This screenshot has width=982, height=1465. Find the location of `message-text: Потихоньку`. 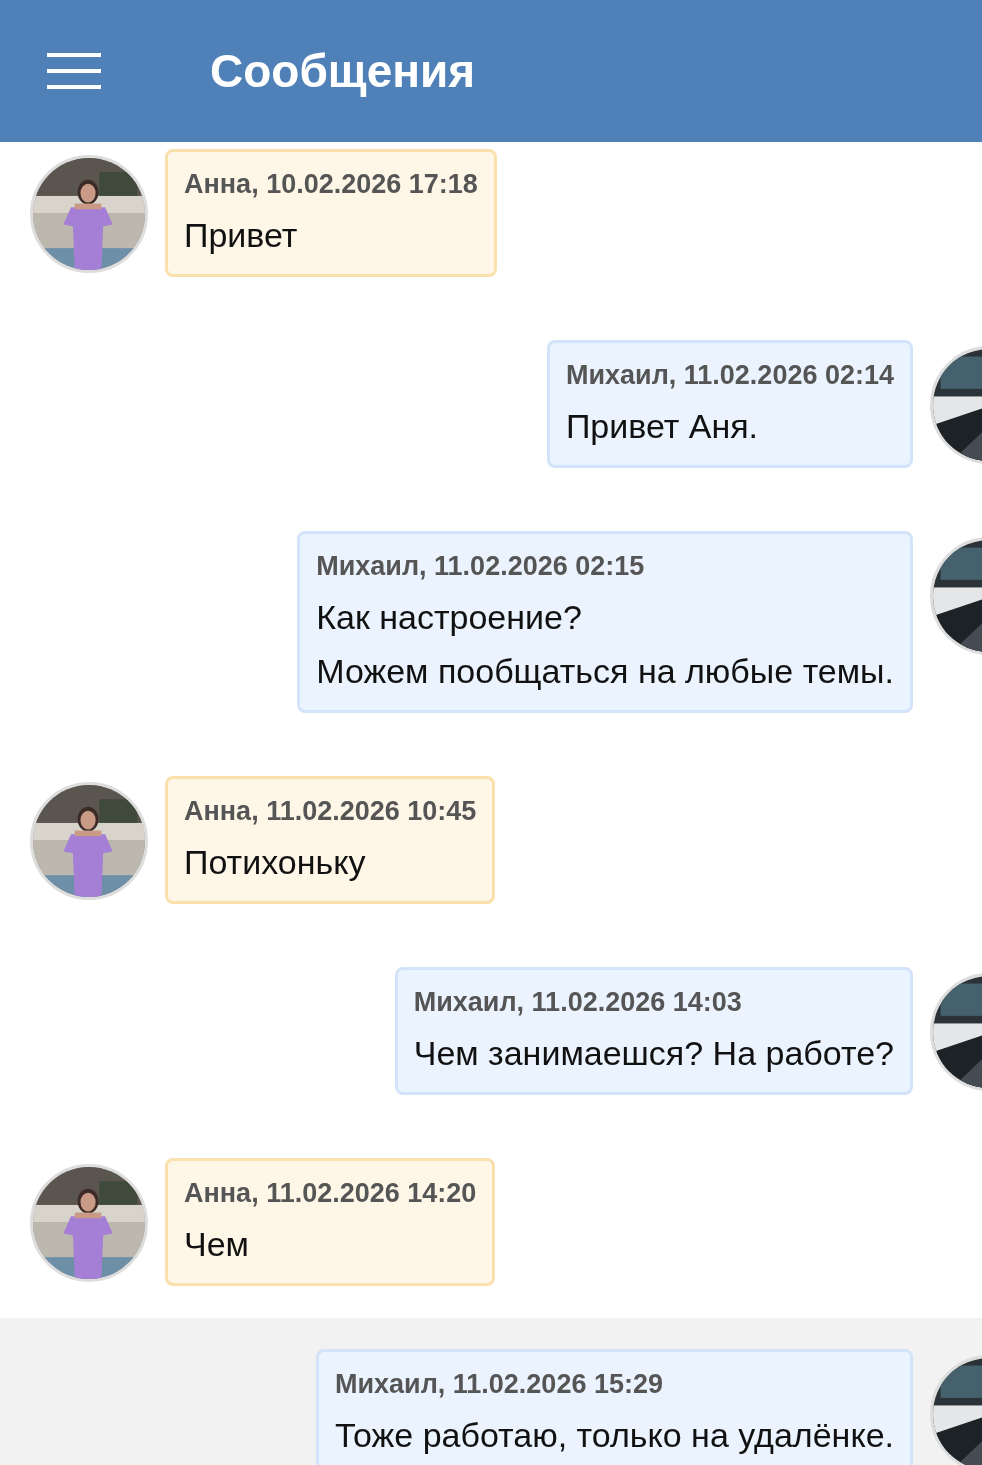

message-text: Потихоньку is located at coordinates (275, 862).